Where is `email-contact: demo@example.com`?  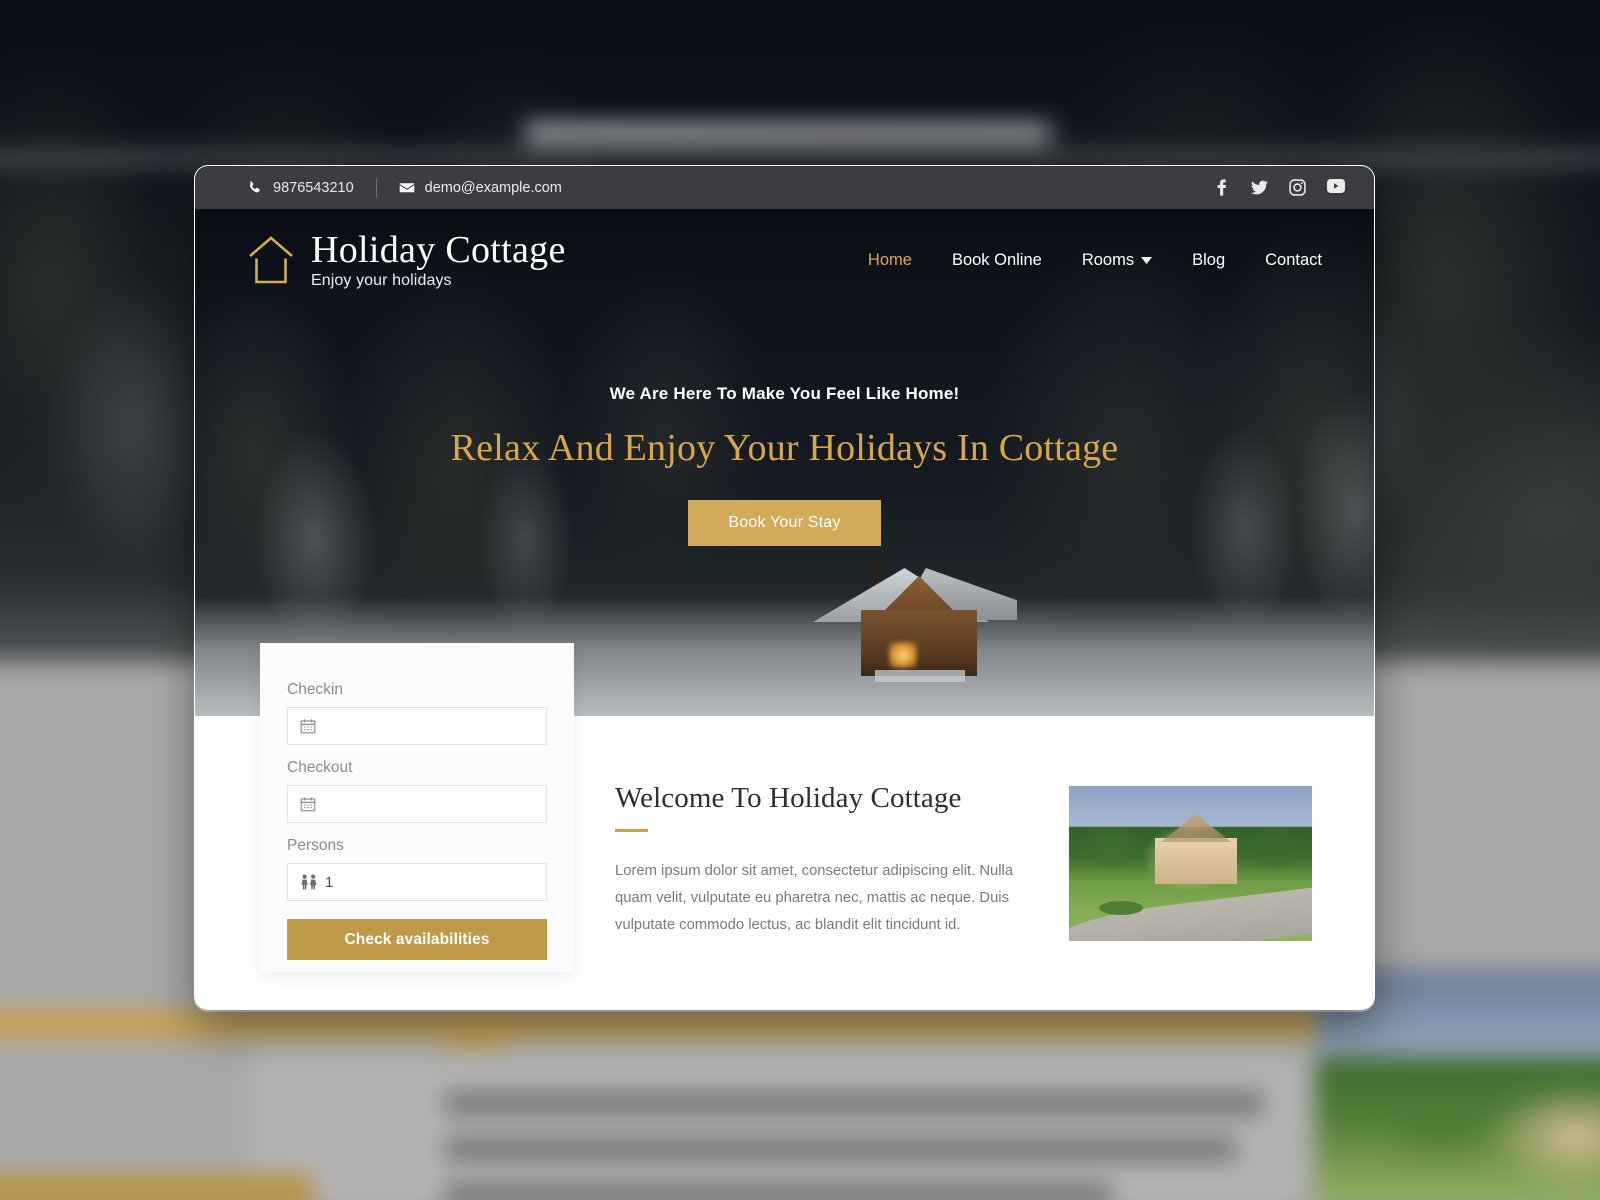
email-contact: demo@example.com is located at coordinates (480, 188).